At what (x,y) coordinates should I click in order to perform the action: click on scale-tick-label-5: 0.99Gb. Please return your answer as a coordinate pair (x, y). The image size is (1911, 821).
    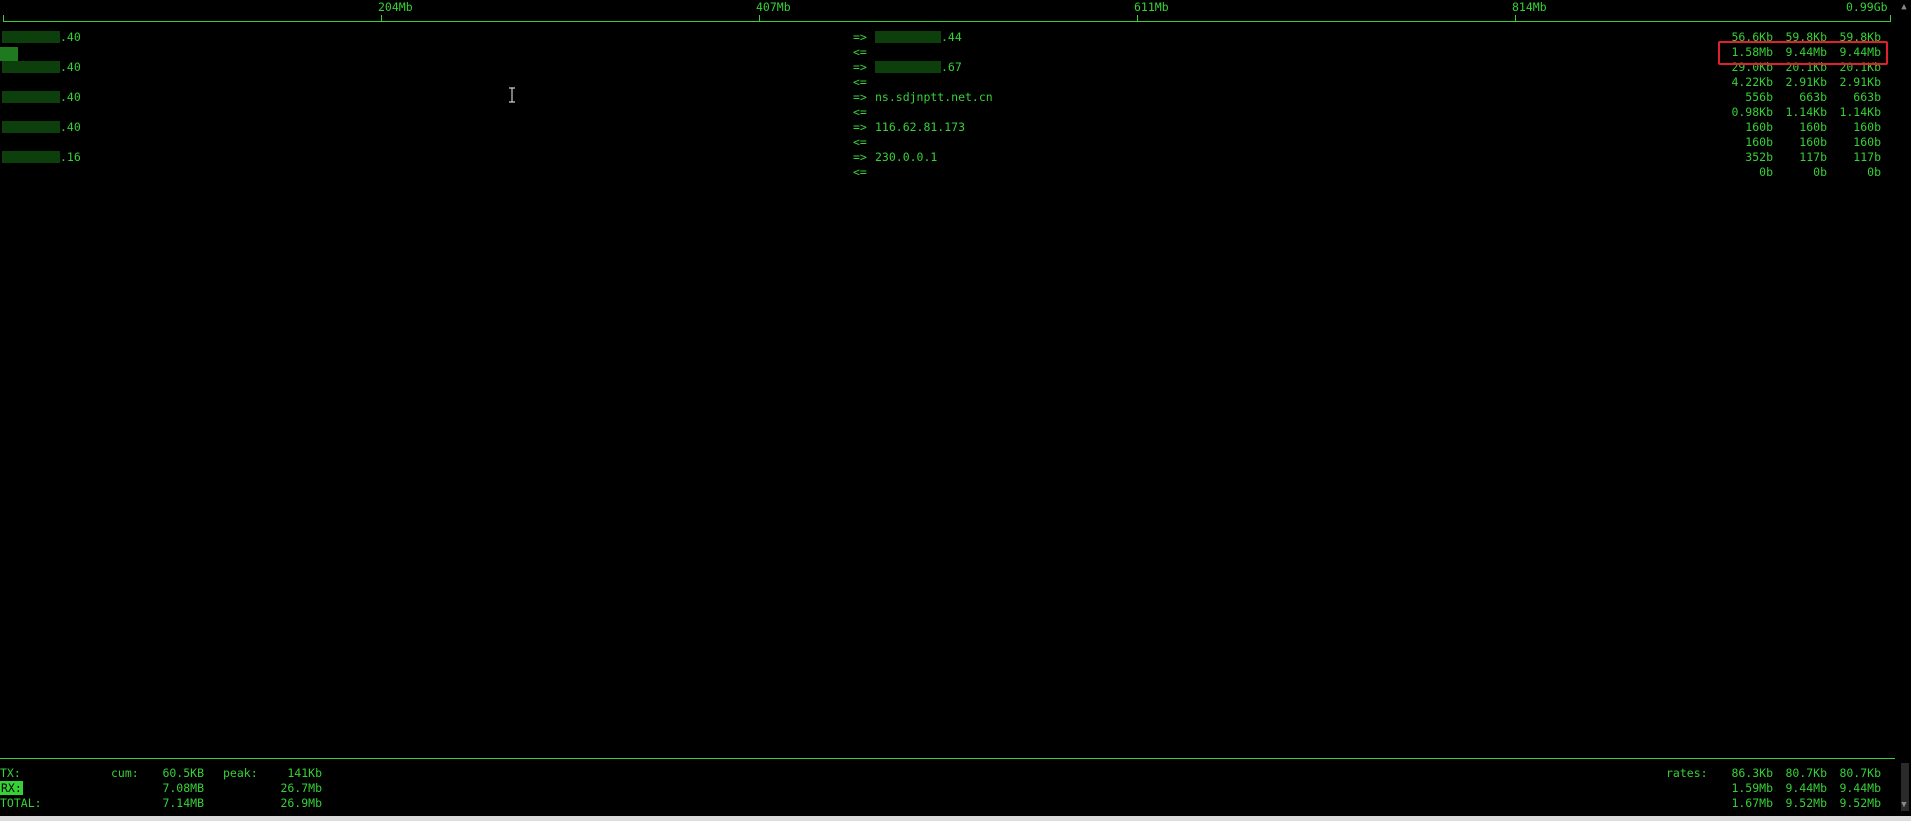
    Looking at the image, I should click on (1867, 7).